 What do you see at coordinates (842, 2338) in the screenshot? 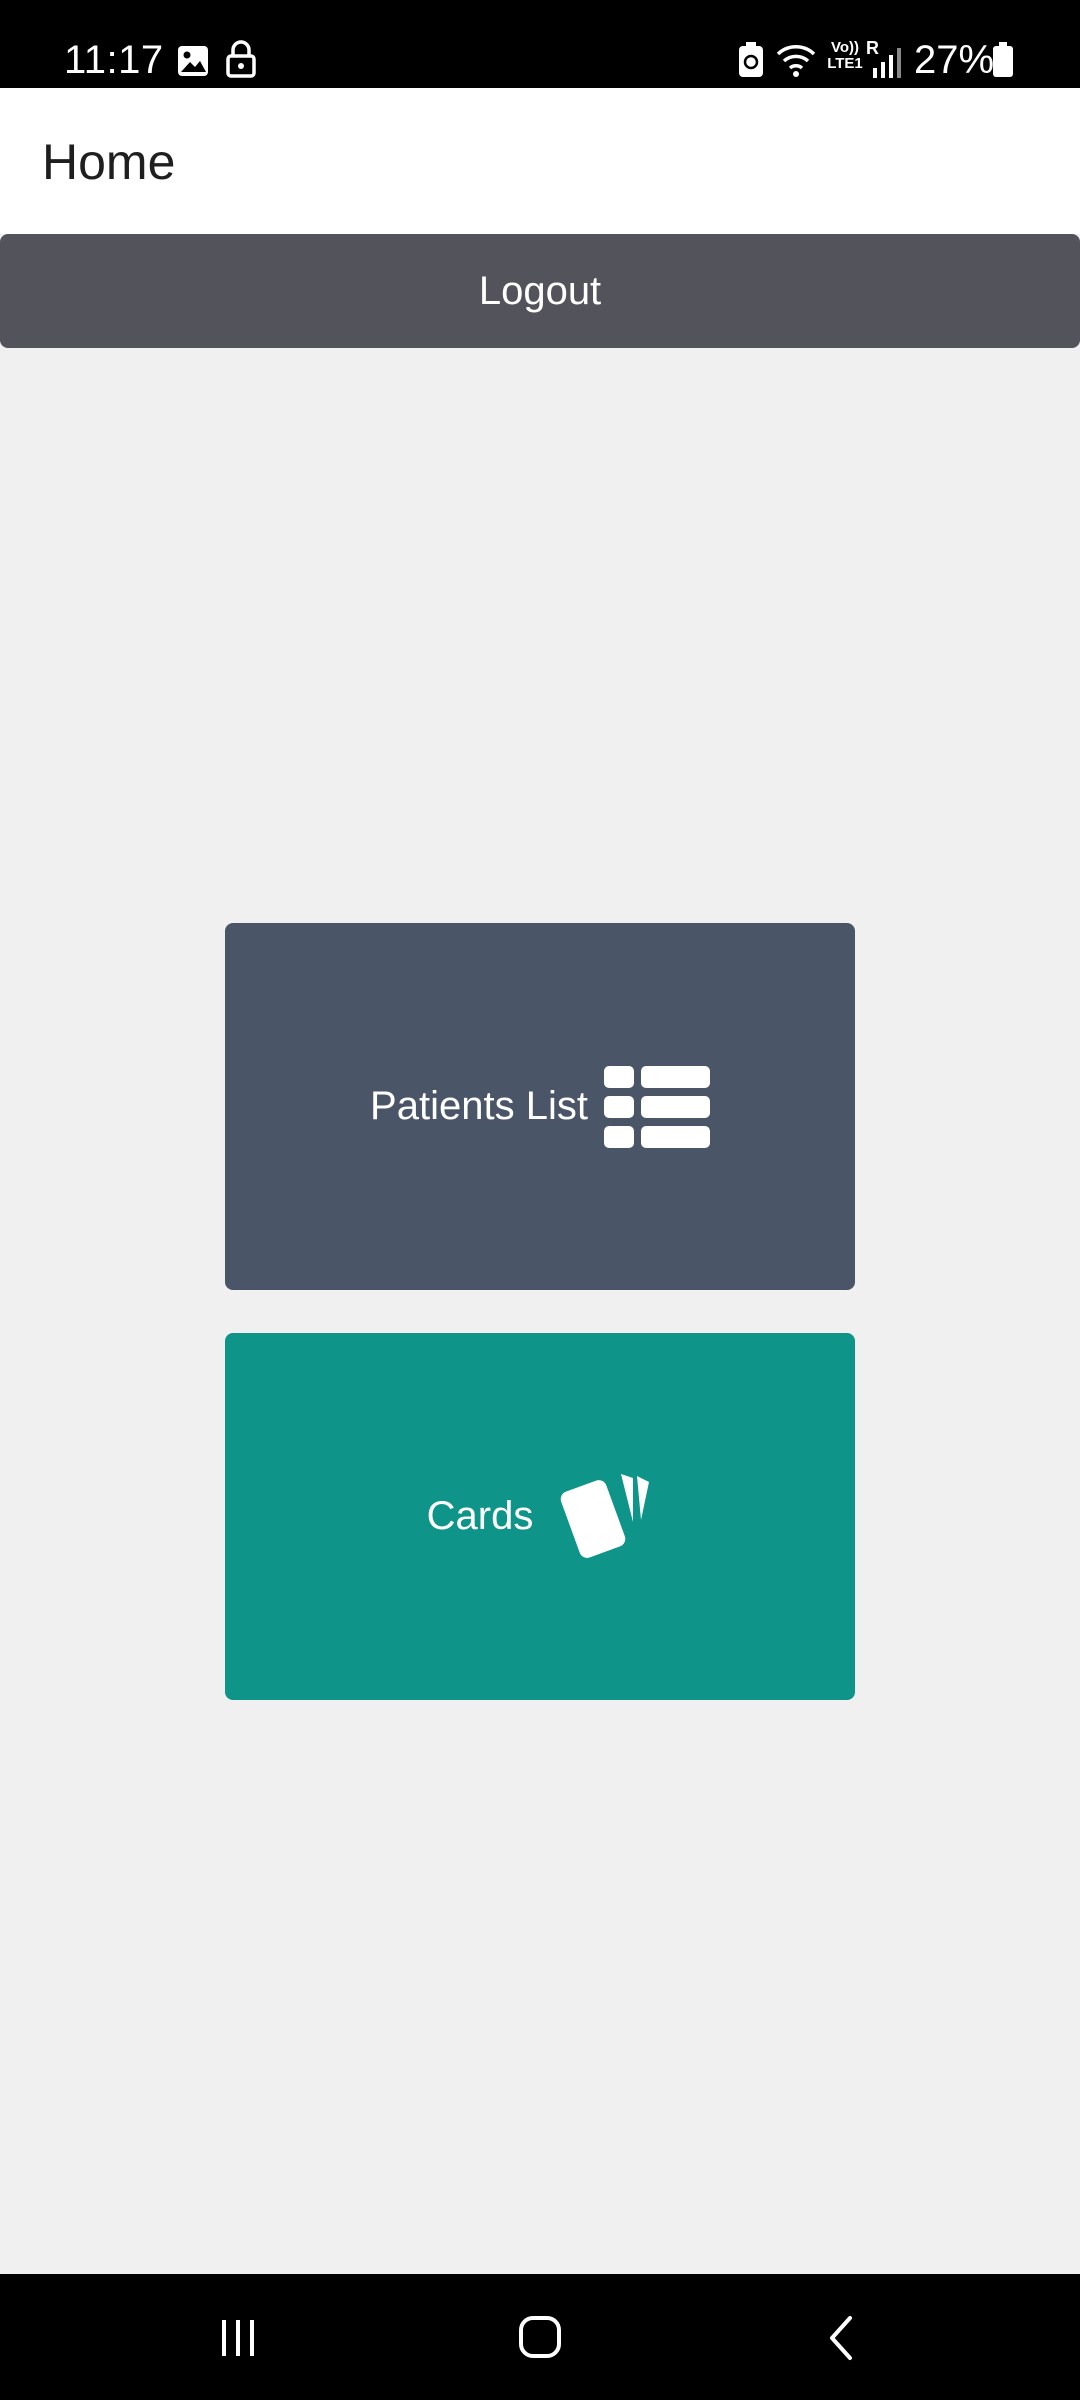
I see `back-icon` at bounding box center [842, 2338].